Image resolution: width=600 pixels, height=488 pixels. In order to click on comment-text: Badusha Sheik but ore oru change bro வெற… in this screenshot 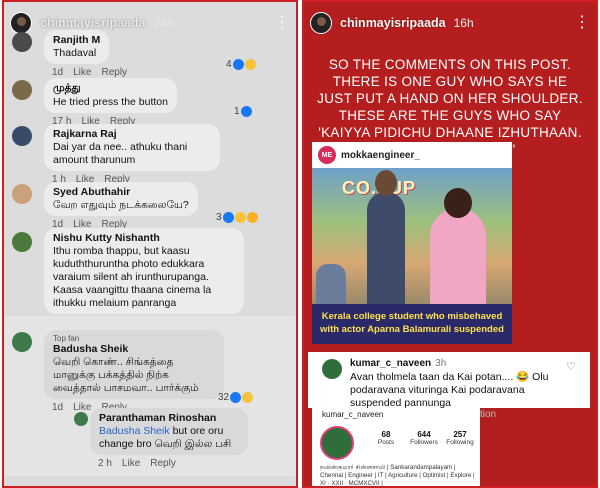, I will do `click(165, 437)`.